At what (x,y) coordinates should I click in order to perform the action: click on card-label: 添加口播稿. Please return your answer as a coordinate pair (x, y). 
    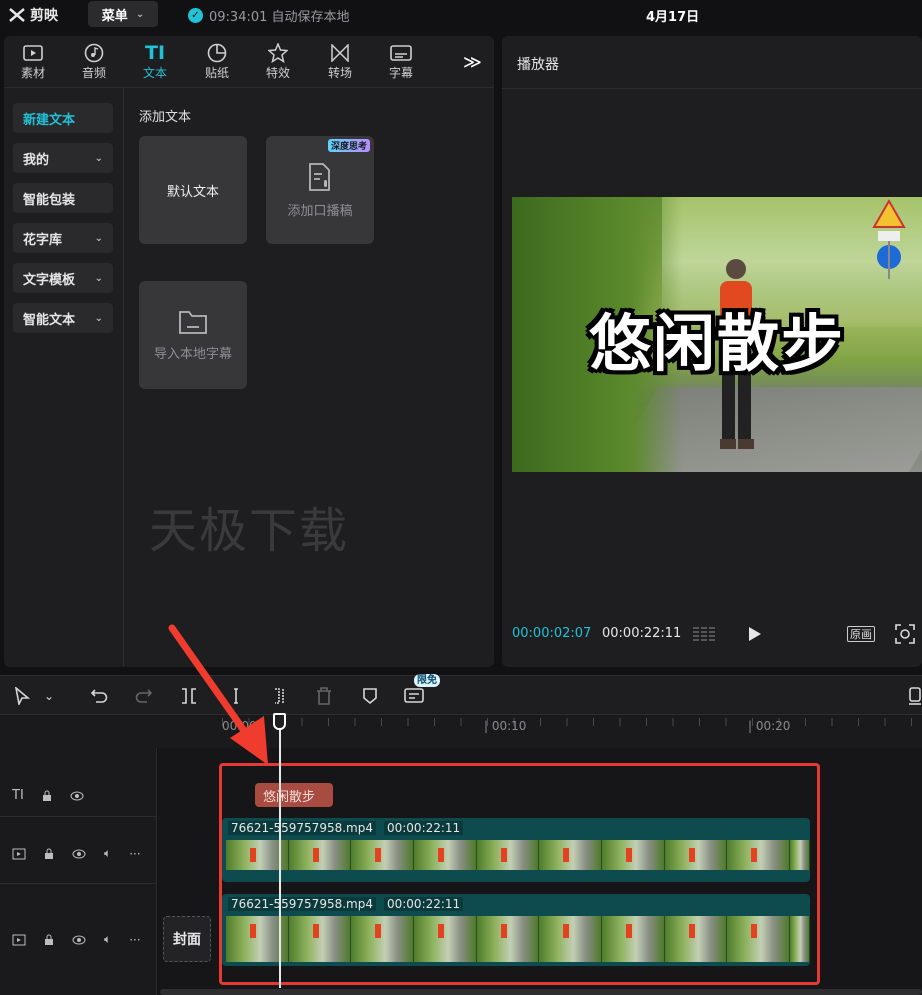
    Looking at the image, I should click on (320, 211).